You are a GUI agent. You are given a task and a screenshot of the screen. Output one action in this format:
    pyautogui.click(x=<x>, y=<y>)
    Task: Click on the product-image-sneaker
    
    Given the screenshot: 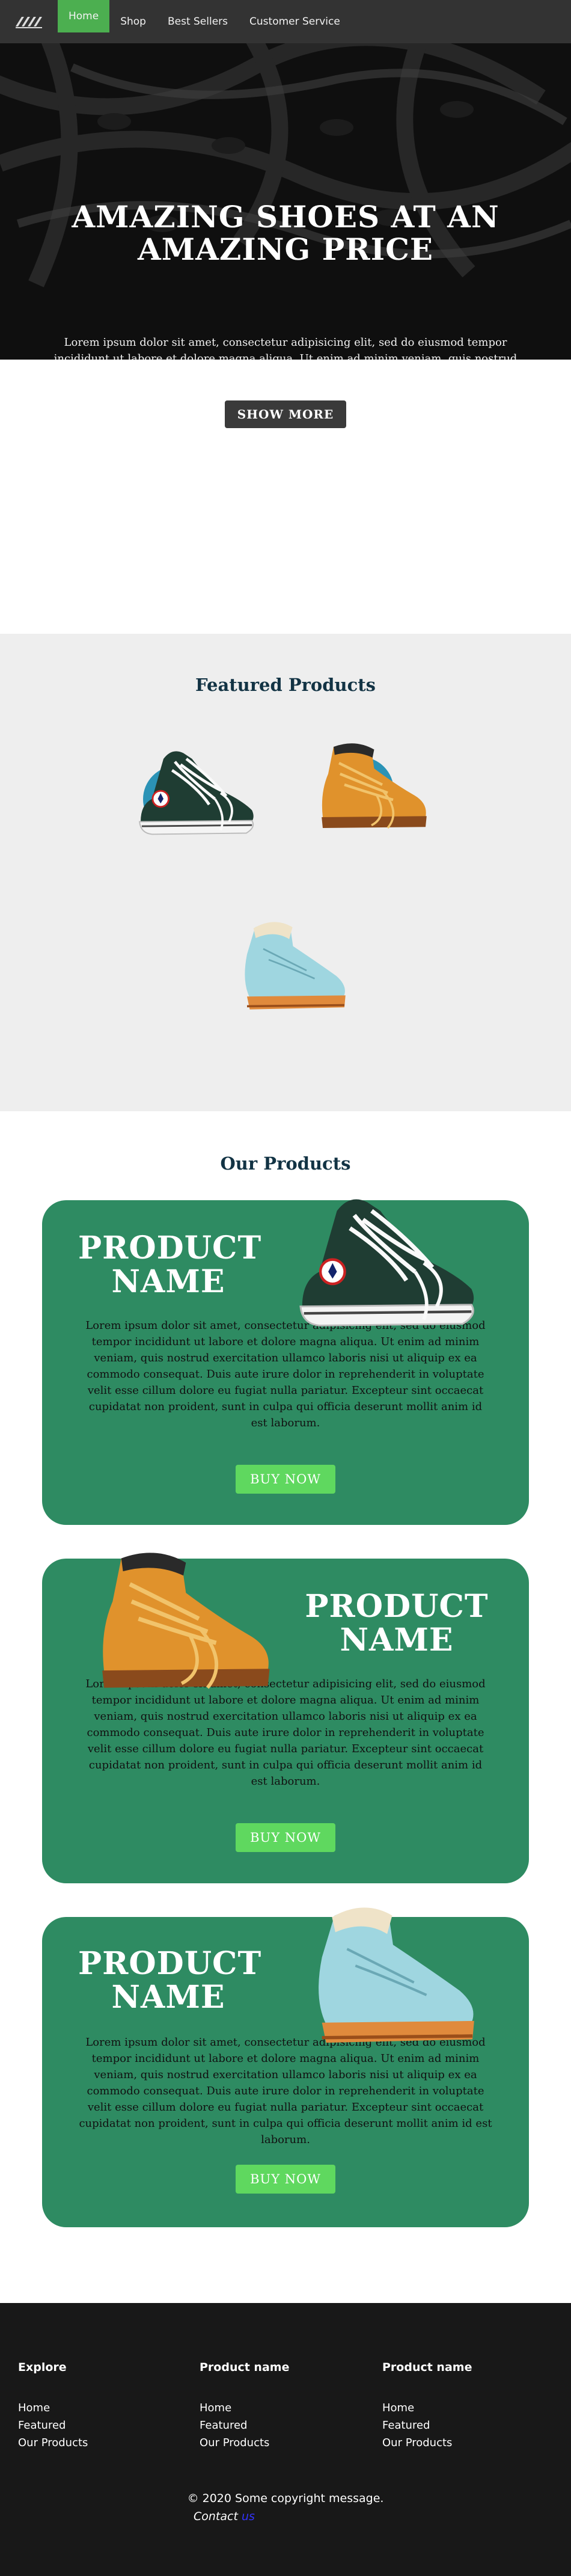 What is the action you would take?
    pyautogui.click(x=384, y=1254)
    